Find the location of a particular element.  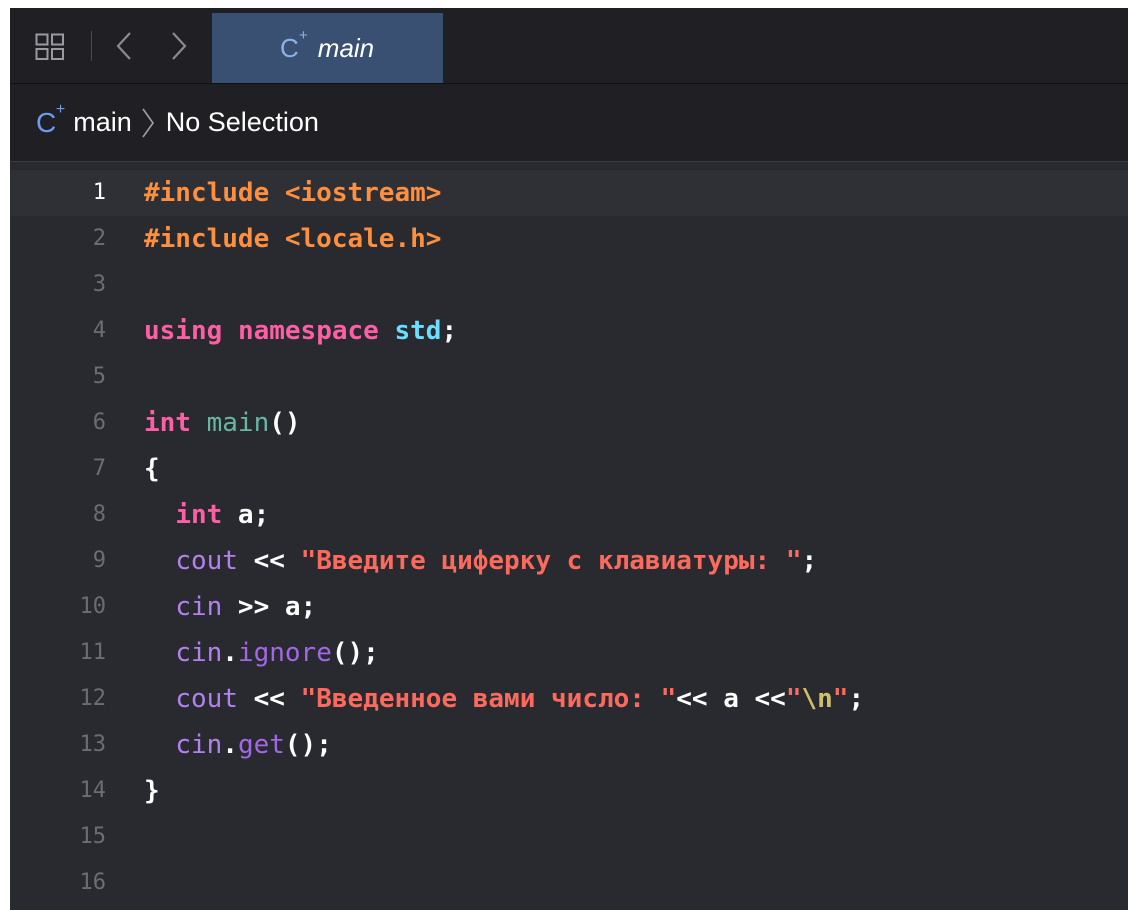

code-line: 2 #include <locale.h> is located at coordinates (569, 239).